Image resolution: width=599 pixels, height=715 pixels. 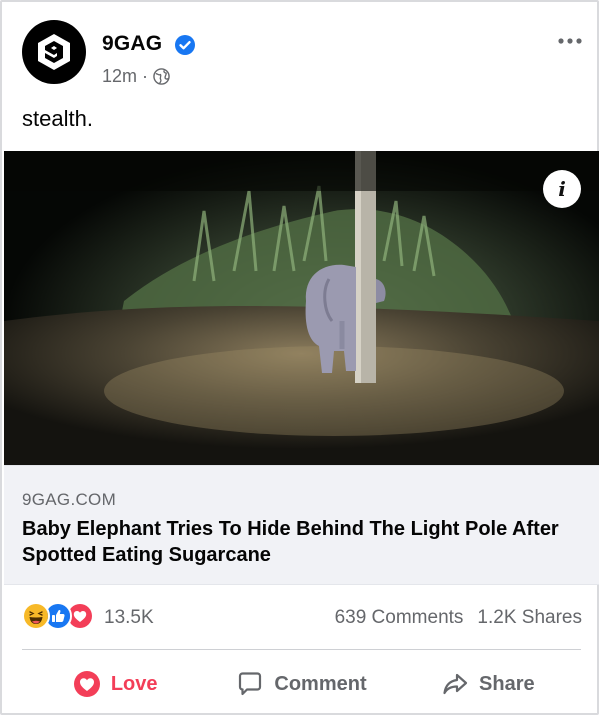 What do you see at coordinates (301, 649) in the screenshot?
I see `divider` at bounding box center [301, 649].